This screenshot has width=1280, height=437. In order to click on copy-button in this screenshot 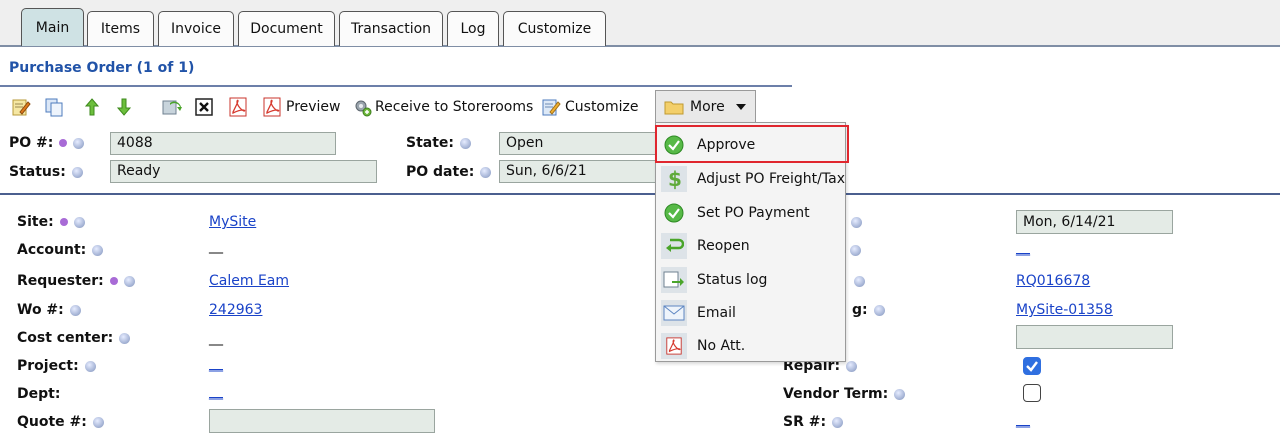, I will do `click(54, 107)`.